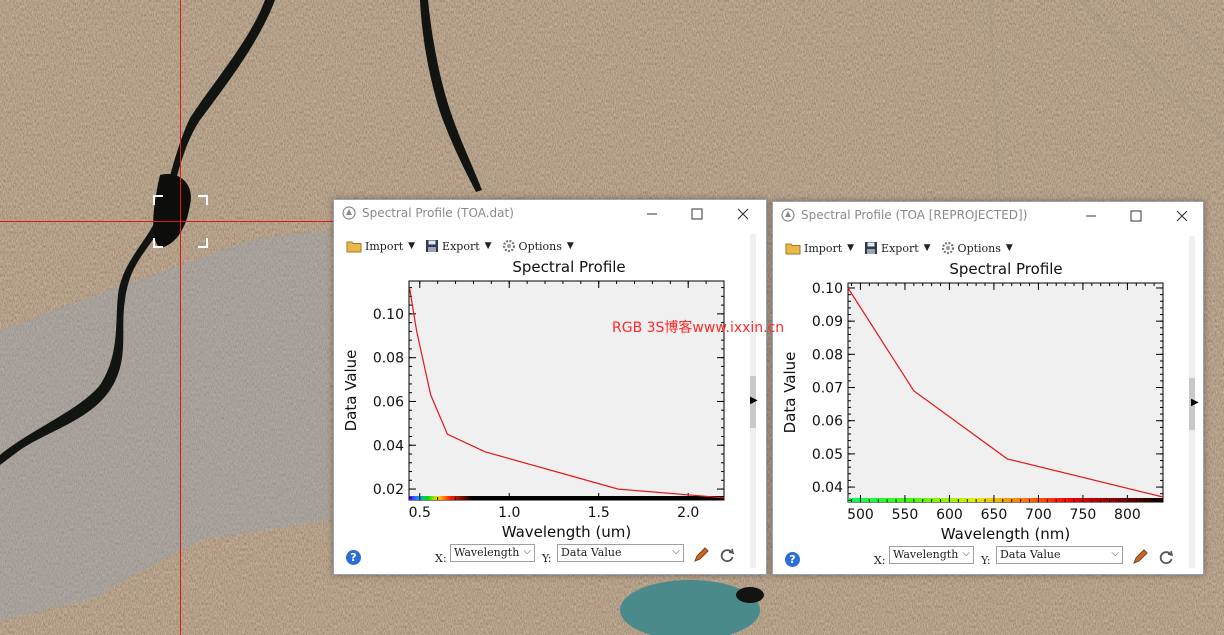 This screenshot has width=1224, height=635. What do you see at coordinates (827, 389) in the screenshot?
I see `y-tick-label: 0.07` at bounding box center [827, 389].